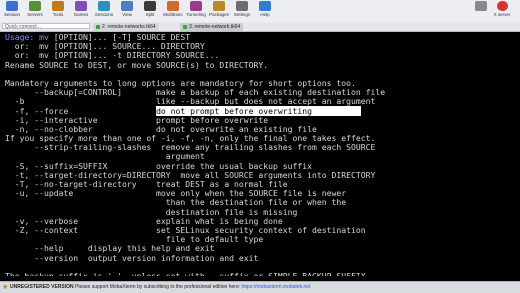 This screenshot has width=520, height=293. I want to click on exit-icon, so click(481, 6).